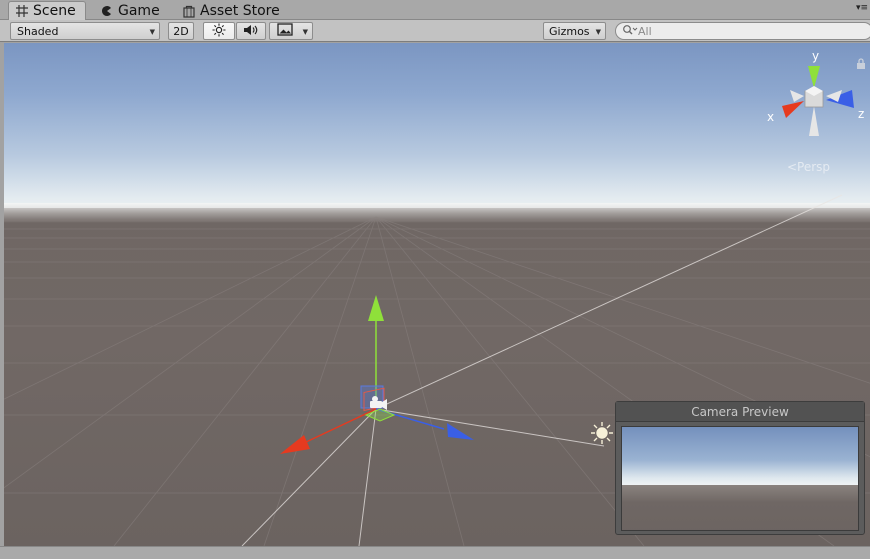 This screenshot has height=559, width=870. What do you see at coordinates (107, 11) in the screenshot?
I see `game-pacman-icon` at bounding box center [107, 11].